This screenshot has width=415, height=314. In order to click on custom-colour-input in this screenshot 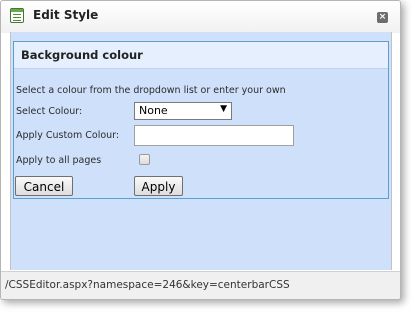, I will do `click(214, 135)`.